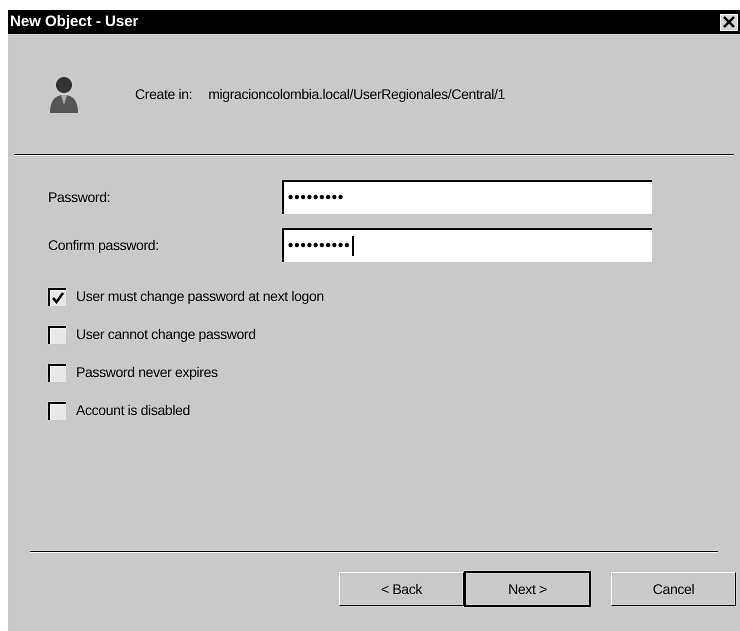 This screenshot has height=631, width=740. What do you see at coordinates (356, 94) in the screenshot?
I see `create-in-path: migracioncolombia.local/UserRegionales/Central/1` at bounding box center [356, 94].